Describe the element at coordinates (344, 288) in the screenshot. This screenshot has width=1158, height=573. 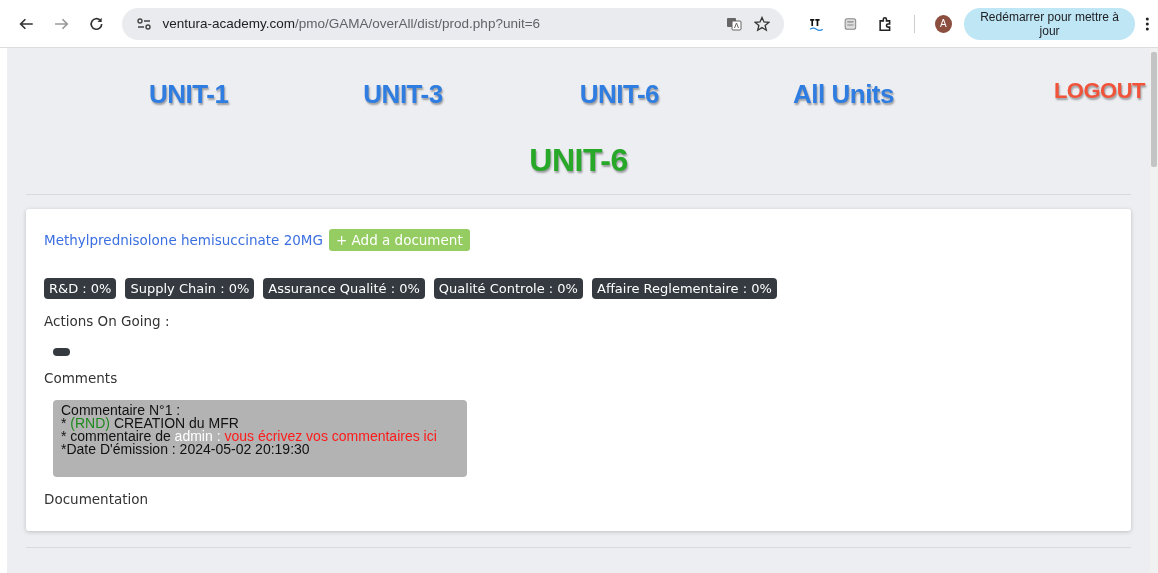
I see `progress-badge: Assurance Qualité : 0%` at that location.